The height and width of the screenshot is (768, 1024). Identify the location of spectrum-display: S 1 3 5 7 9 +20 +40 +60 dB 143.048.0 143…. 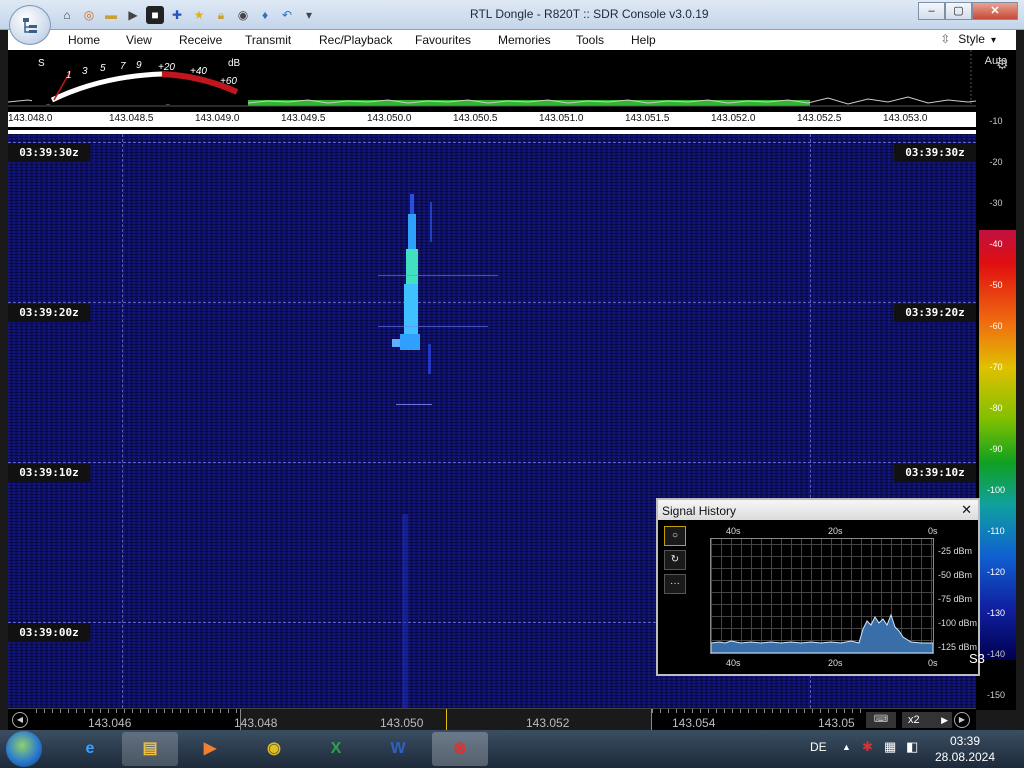
(492, 90).